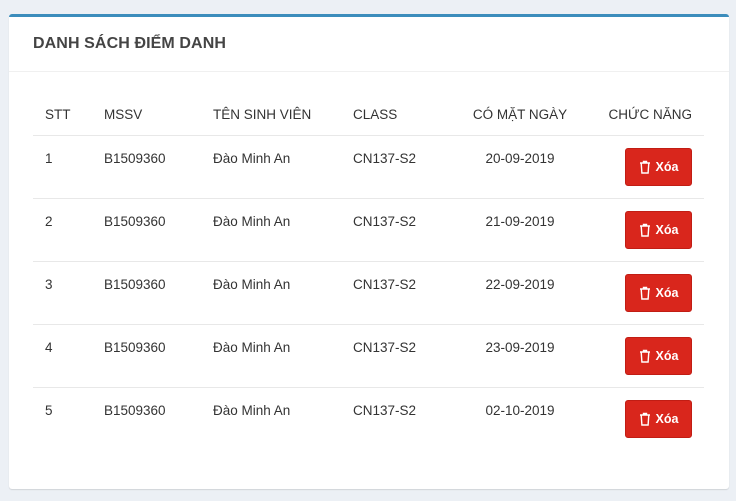 This screenshot has width=736, height=501. What do you see at coordinates (520, 356) in the screenshot?
I see `cell-date: 23-09-2019` at bounding box center [520, 356].